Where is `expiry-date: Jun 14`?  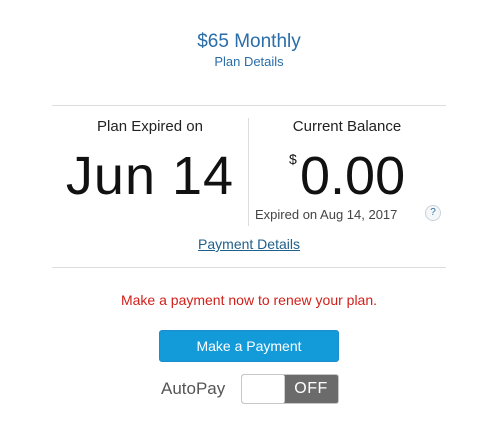 expiry-date: Jun 14 is located at coordinates (150, 176).